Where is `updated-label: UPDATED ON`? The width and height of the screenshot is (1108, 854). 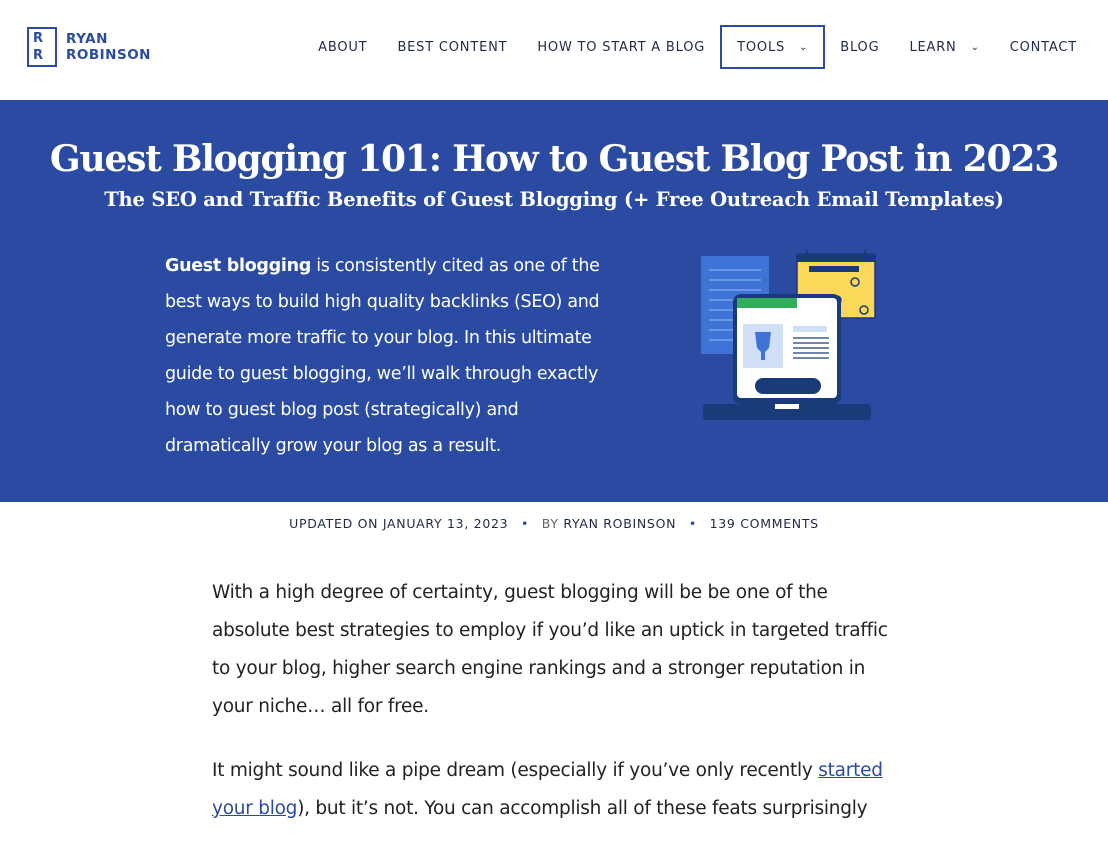 updated-label: UPDATED ON is located at coordinates (334, 523).